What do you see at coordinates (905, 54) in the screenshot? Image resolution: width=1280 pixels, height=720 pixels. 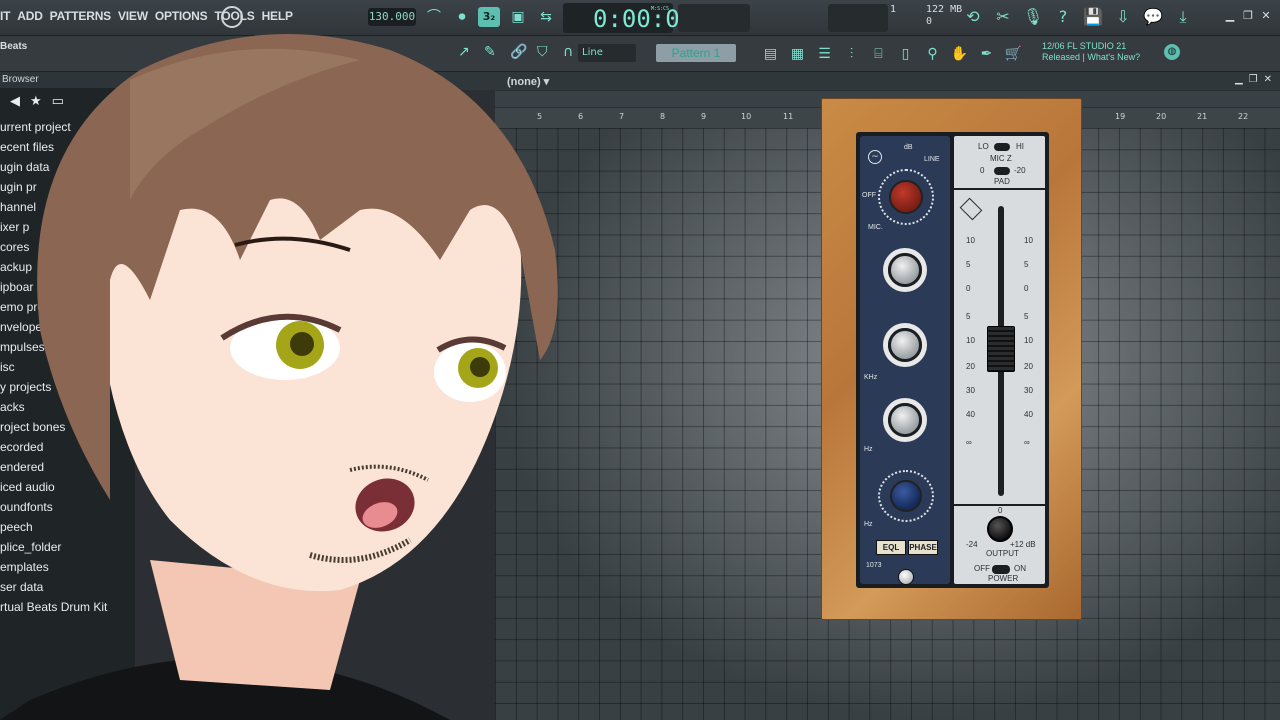 I see `project-icon: ▯` at bounding box center [905, 54].